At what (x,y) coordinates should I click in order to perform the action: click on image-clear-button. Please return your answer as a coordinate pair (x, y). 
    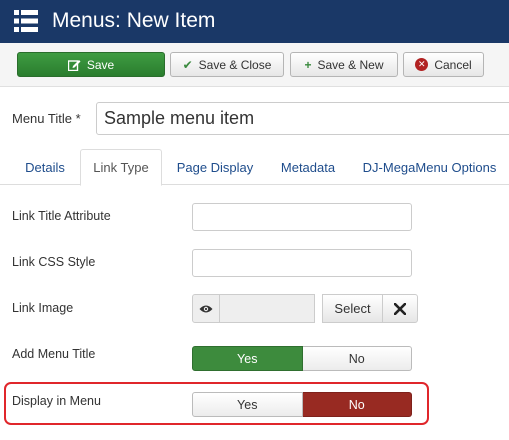
    Looking at the image, I should click on (400, 308).